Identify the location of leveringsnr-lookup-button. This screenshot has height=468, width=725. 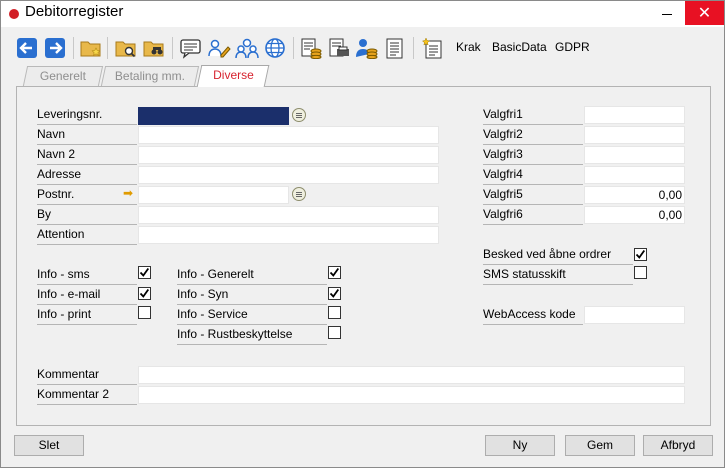
(299, 115).